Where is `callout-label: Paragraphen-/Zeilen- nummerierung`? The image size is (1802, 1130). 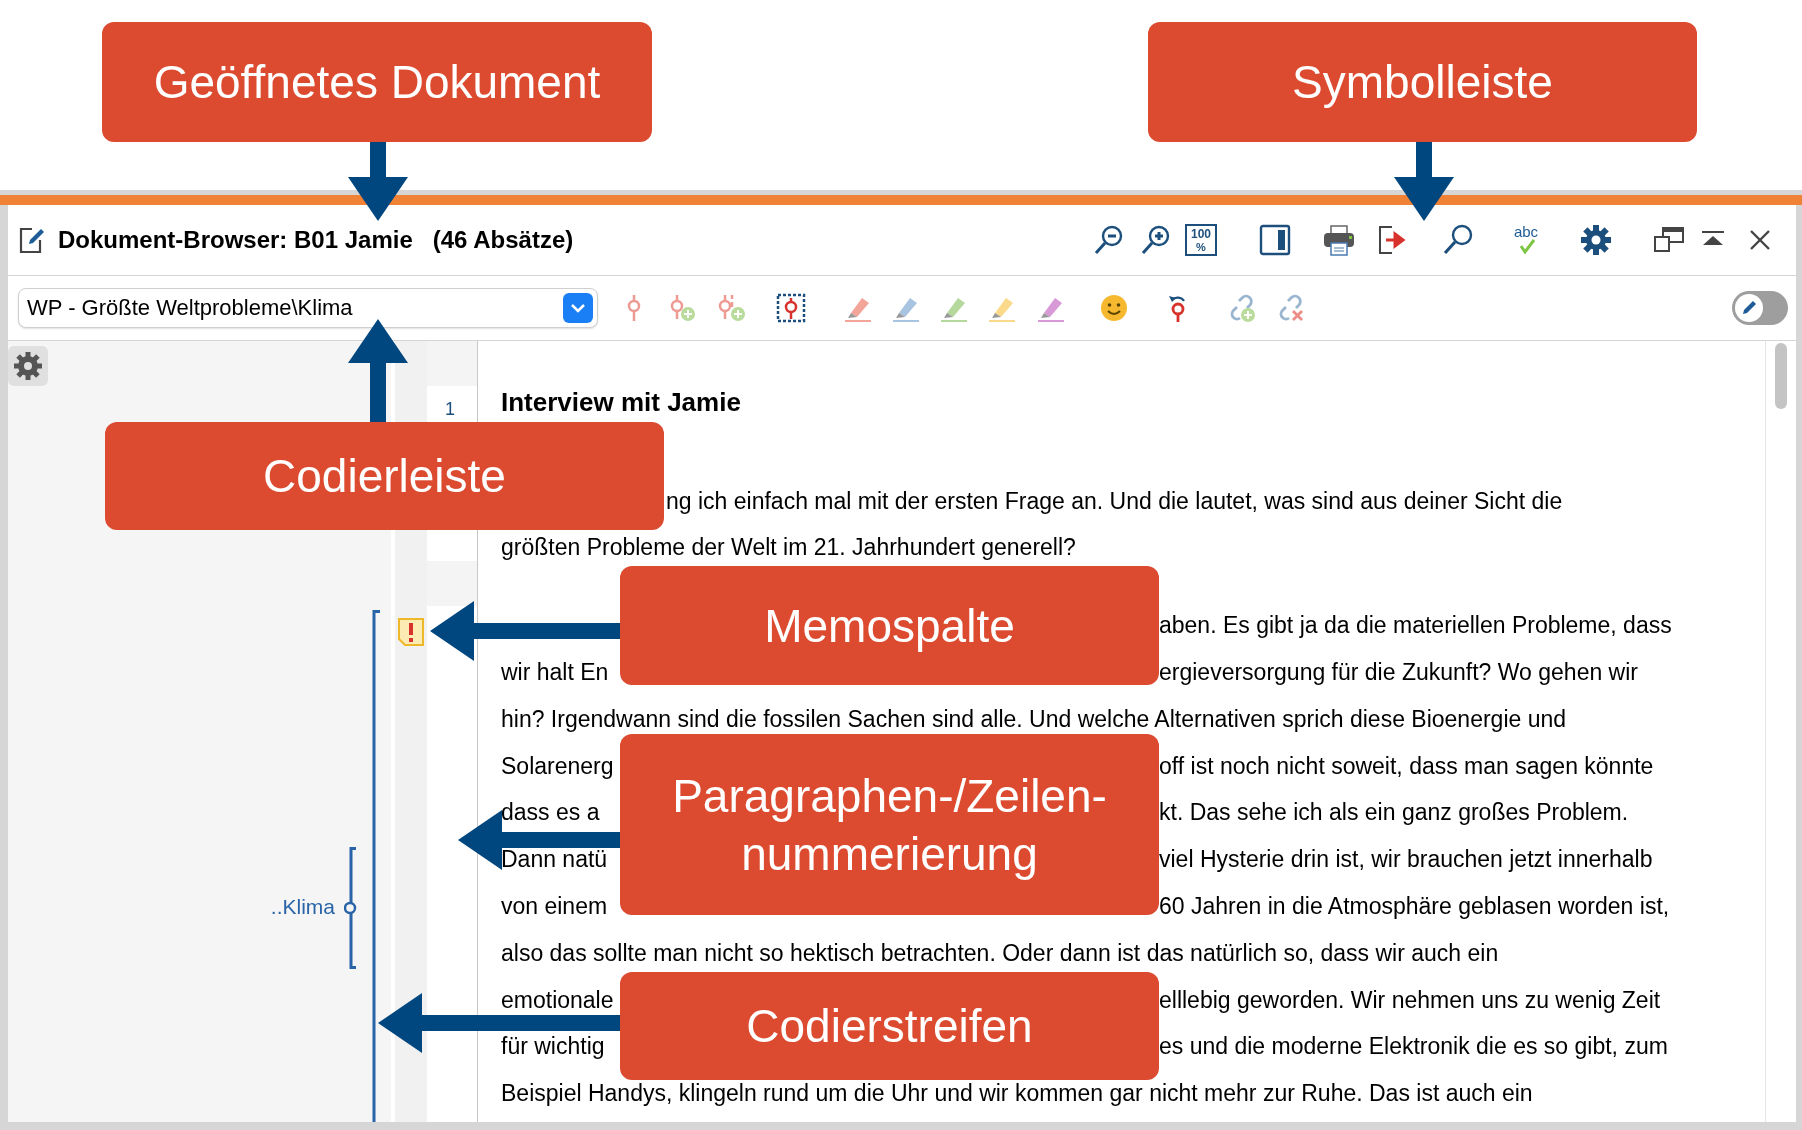 callout-label: Paragraphen-/Zeilen- nummerierung is located at coordinates (889, 824).